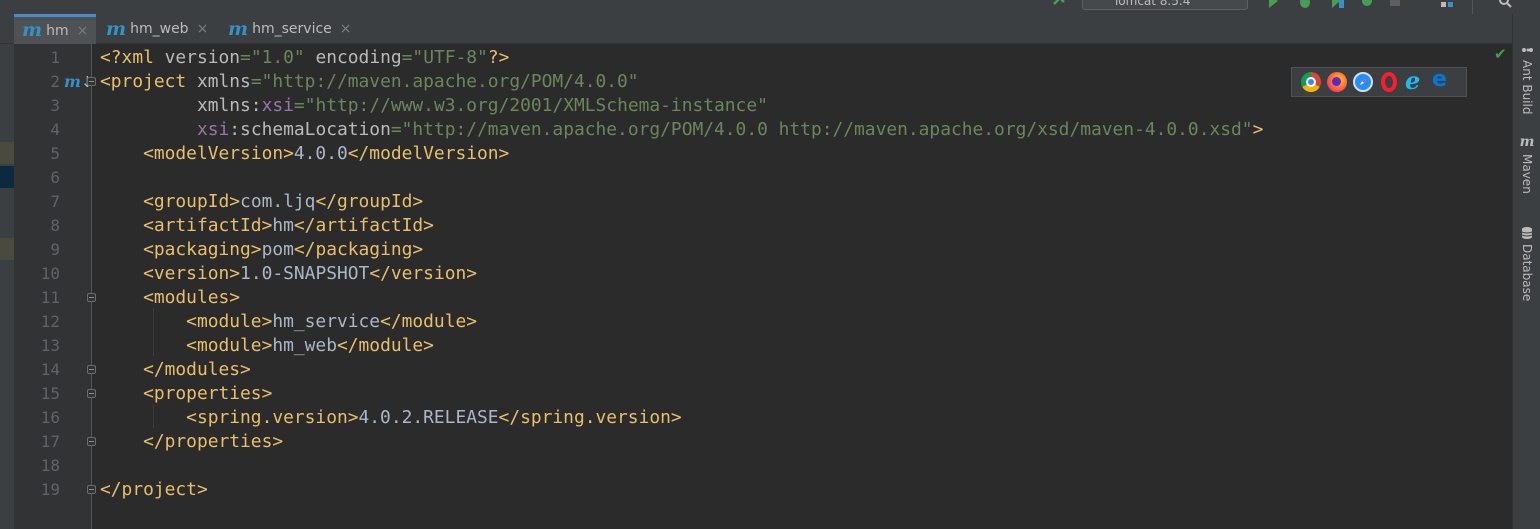 The width and height of the screenshot is (1540, 529). Describe the element at coordinates (1379, 81) in the screenshot. I see `open-in-browser-popup: e e` at that location.